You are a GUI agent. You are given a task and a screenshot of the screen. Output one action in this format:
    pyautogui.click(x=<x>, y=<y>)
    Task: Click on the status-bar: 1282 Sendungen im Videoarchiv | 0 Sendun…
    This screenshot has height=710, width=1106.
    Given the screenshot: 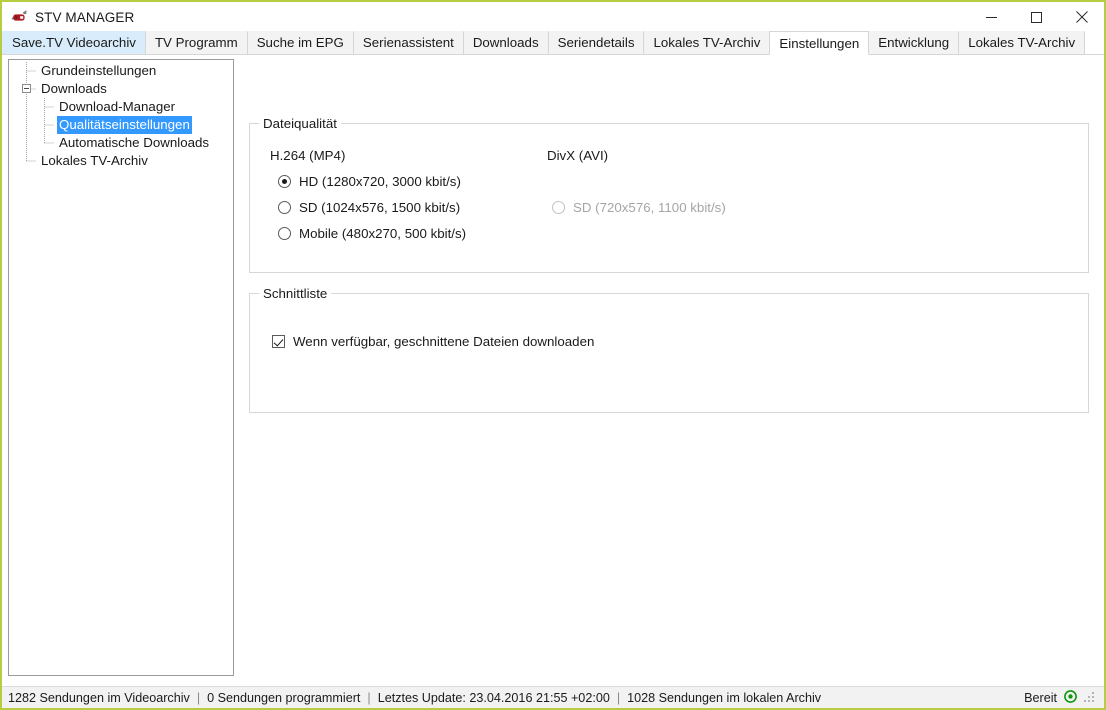 What is the action you would take?
    pyautogui.click(x=553, y=697)
    